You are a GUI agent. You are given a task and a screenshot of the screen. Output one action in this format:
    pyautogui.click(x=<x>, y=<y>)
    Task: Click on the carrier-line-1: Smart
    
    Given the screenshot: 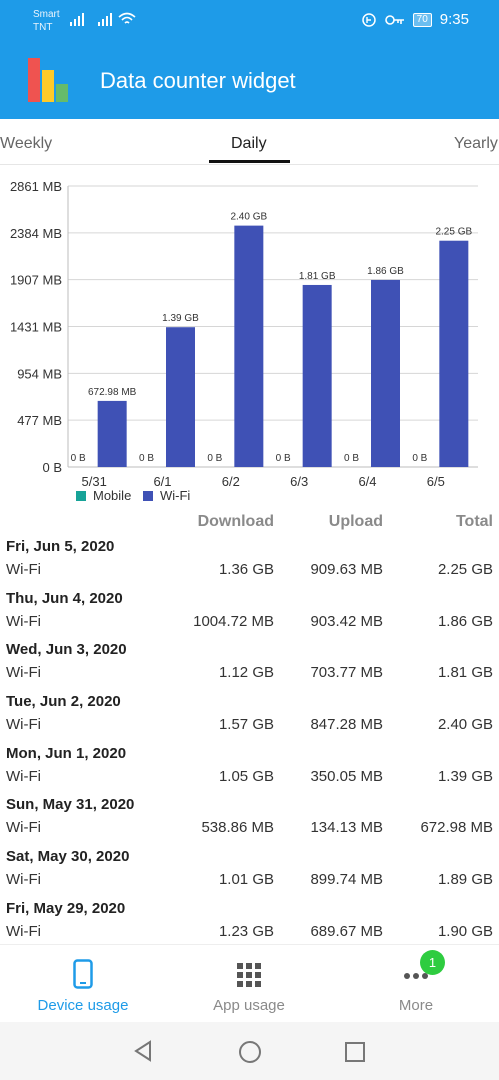 What is the action you would take?
    pyautogui.click(x=46, y=14)
    